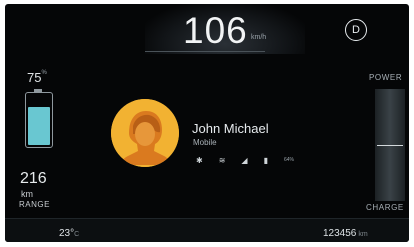  I want to click on avatar-person-icon, so click(145, 133).